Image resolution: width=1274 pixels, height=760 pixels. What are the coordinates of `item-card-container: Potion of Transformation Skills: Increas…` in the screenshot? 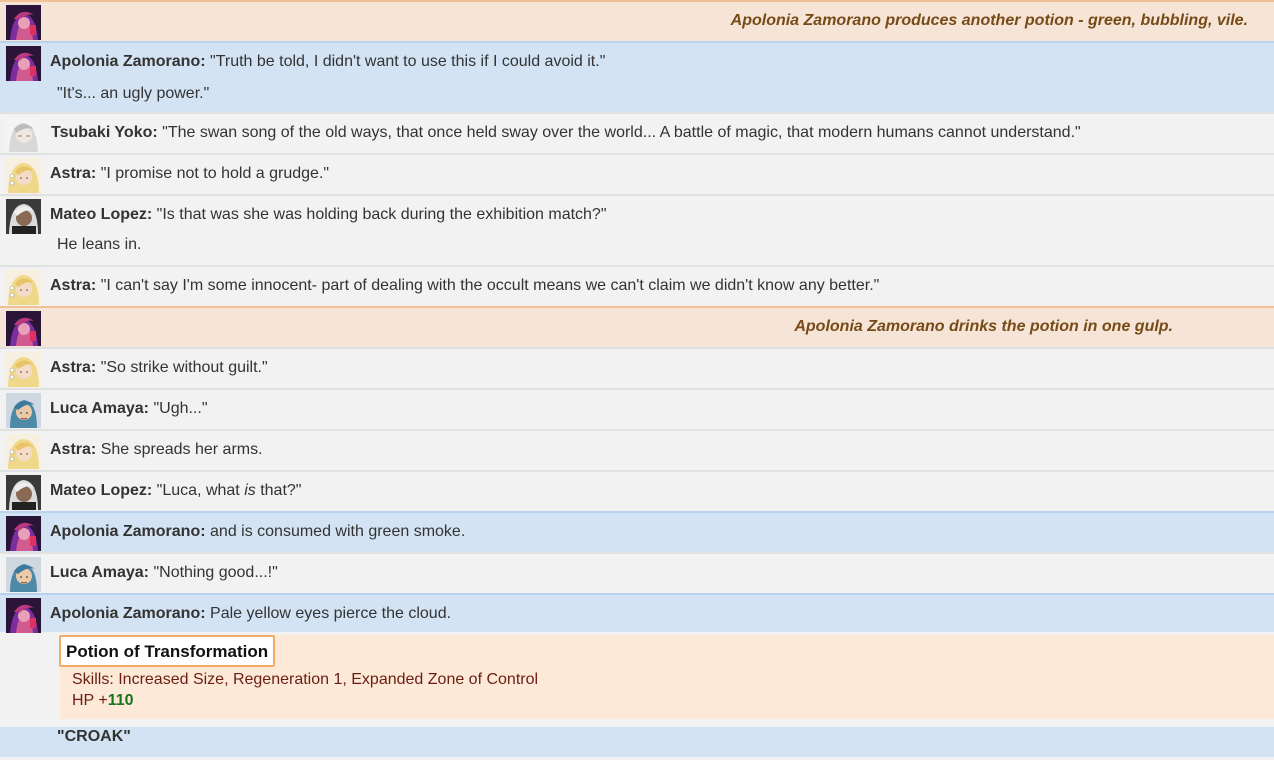 It's located at (637, 681).